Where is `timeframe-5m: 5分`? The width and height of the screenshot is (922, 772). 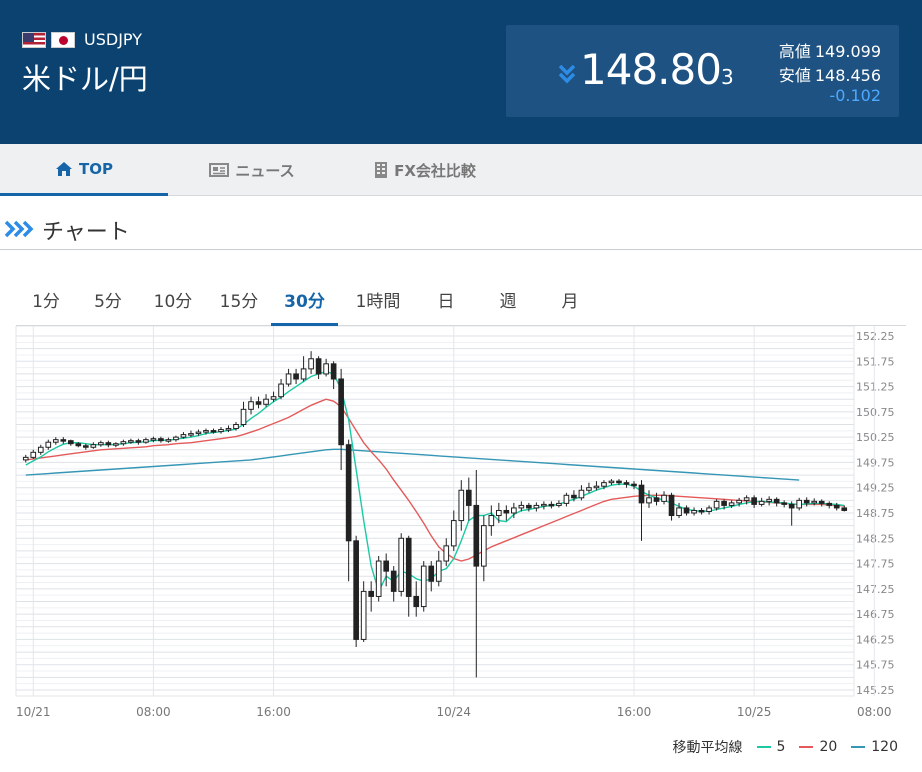 timeframe-5m: 5分 is located at coordinates (108, 304).